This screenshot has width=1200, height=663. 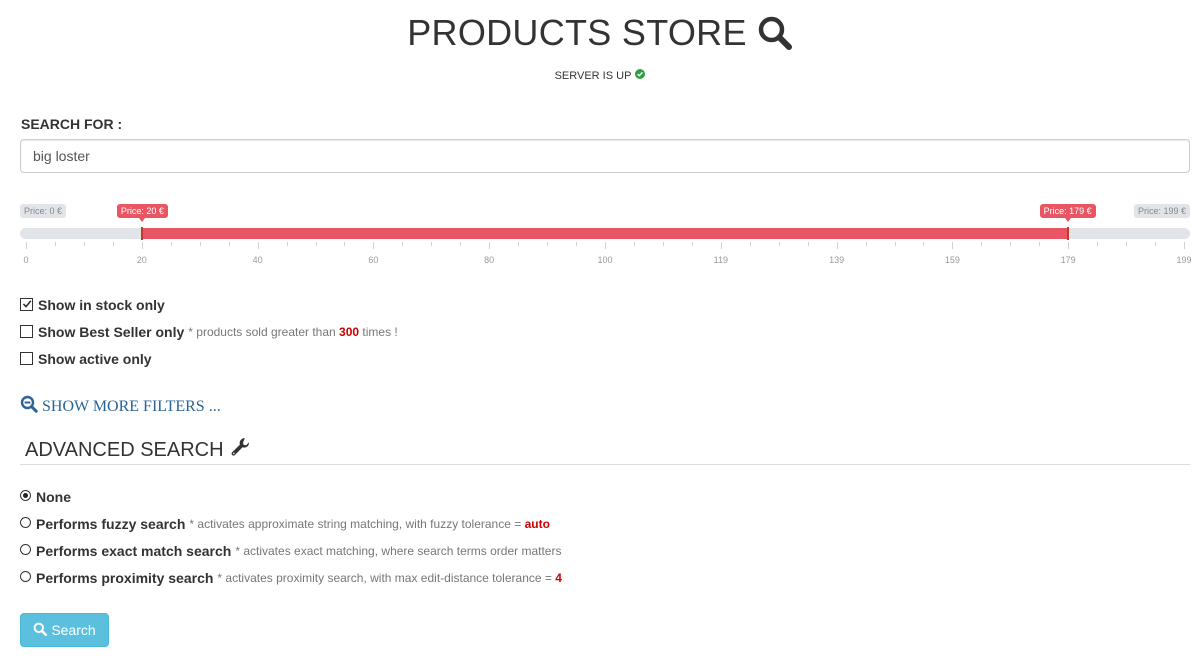 I want to click on slider-tick-label: 0, so click(x=26, y=260).